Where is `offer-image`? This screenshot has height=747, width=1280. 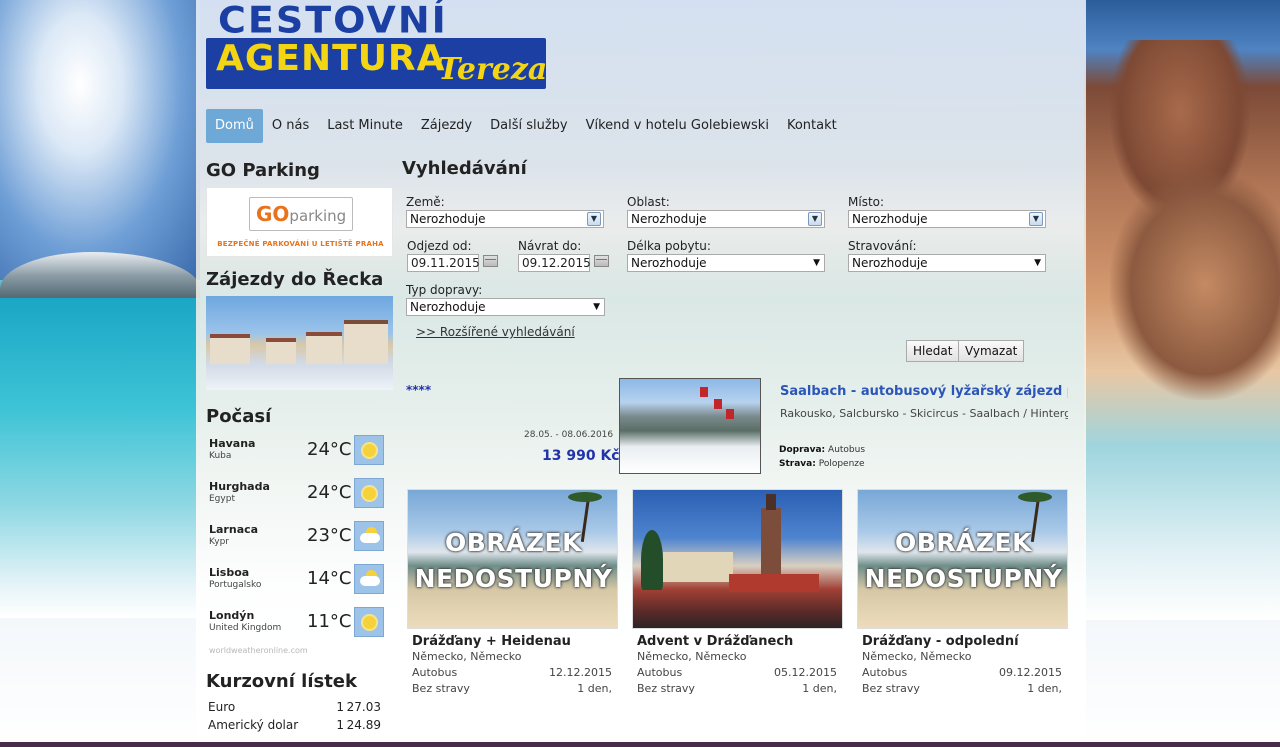
offer-image is located at coordinates (690, 426).